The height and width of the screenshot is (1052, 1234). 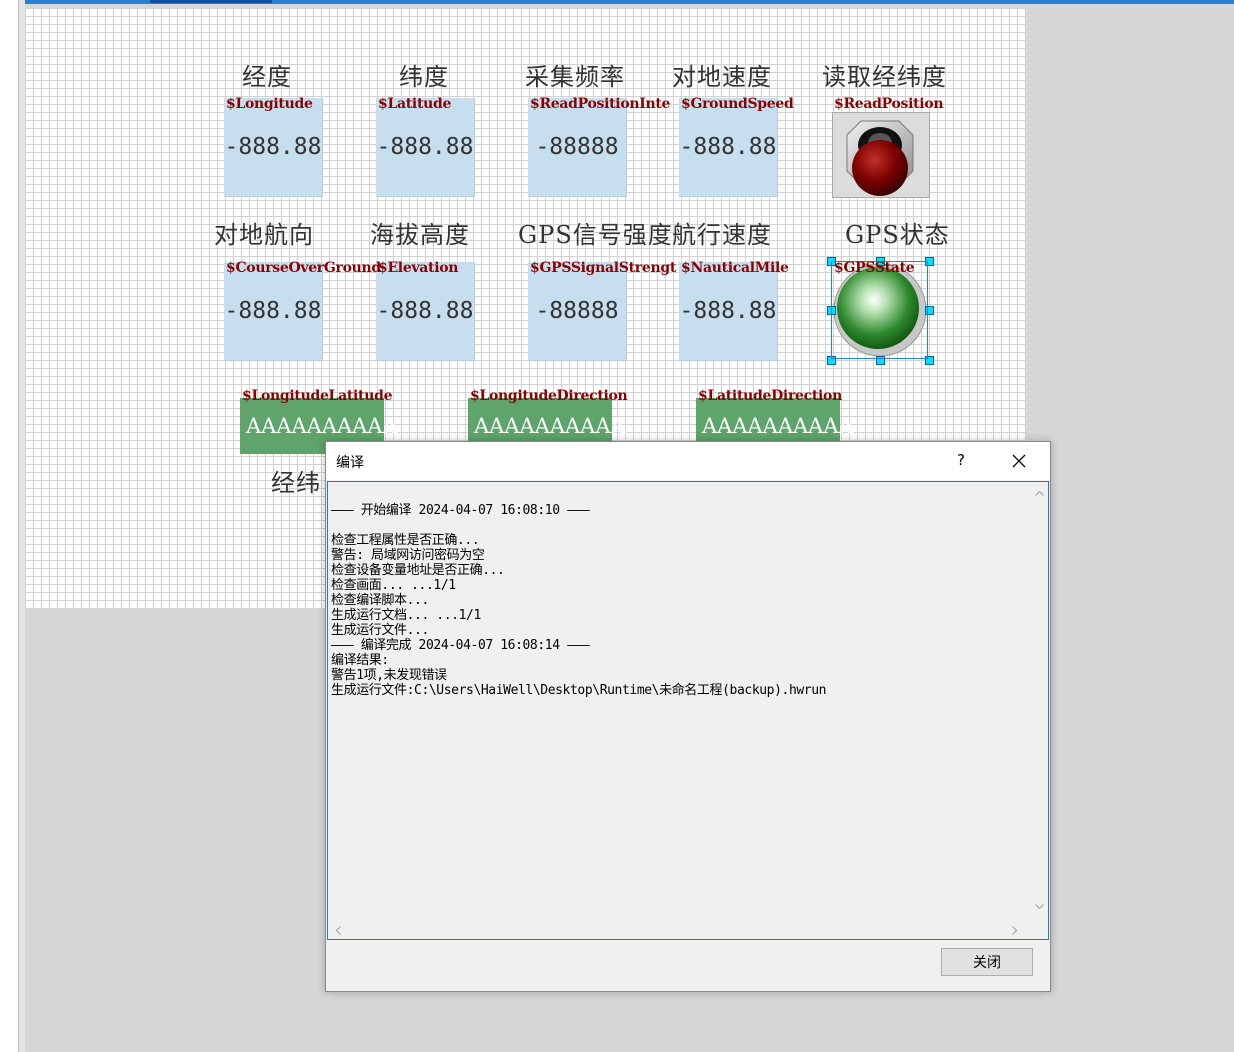 I want to click on help-button: ?, so click(x=961, y=460).